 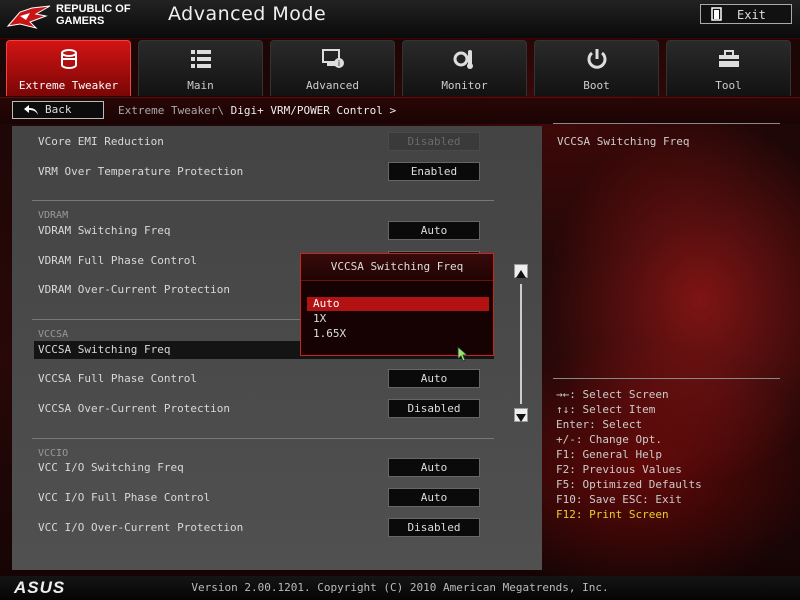 I want to click on key-line: F1: General Help, so click(x=609, y=454).